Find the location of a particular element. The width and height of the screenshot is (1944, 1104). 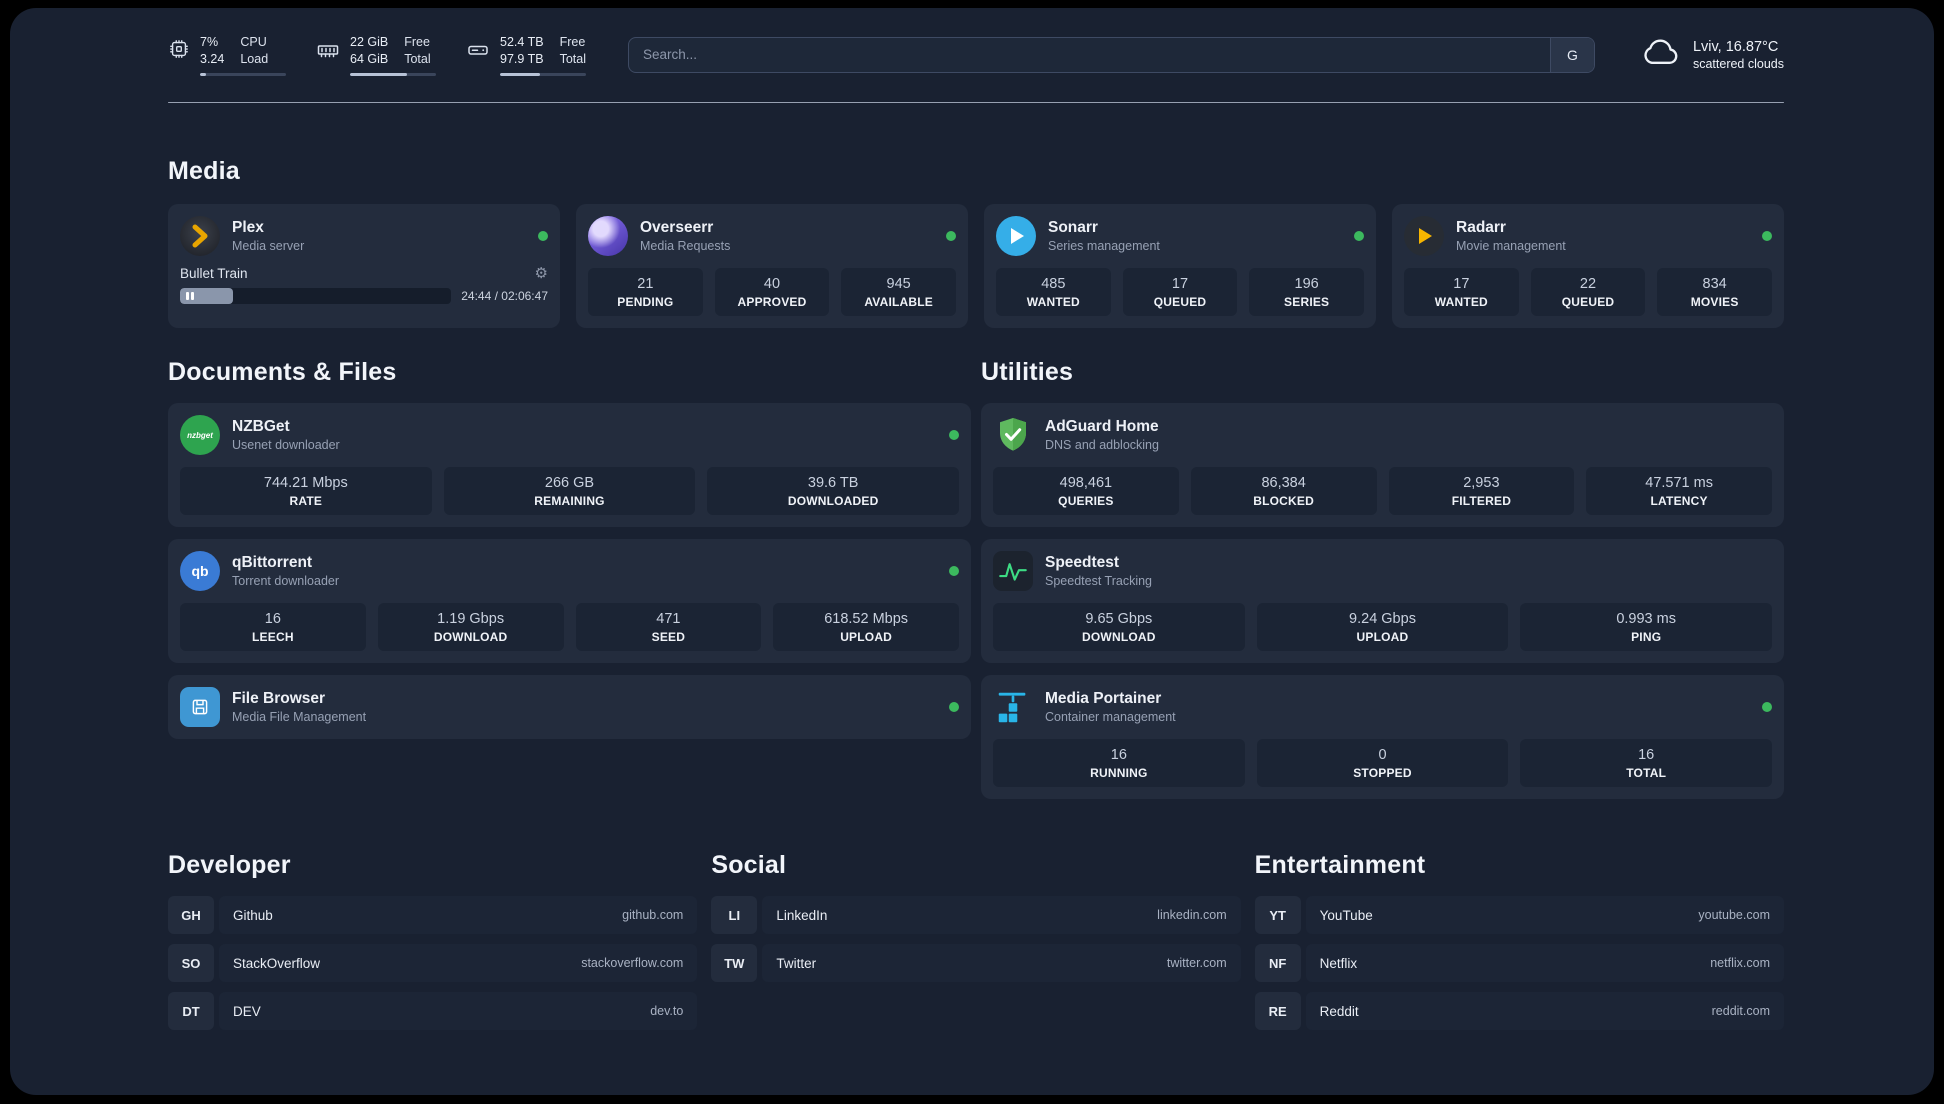

section-title-utilities: Utilities is located at coordinates (1027, 372).